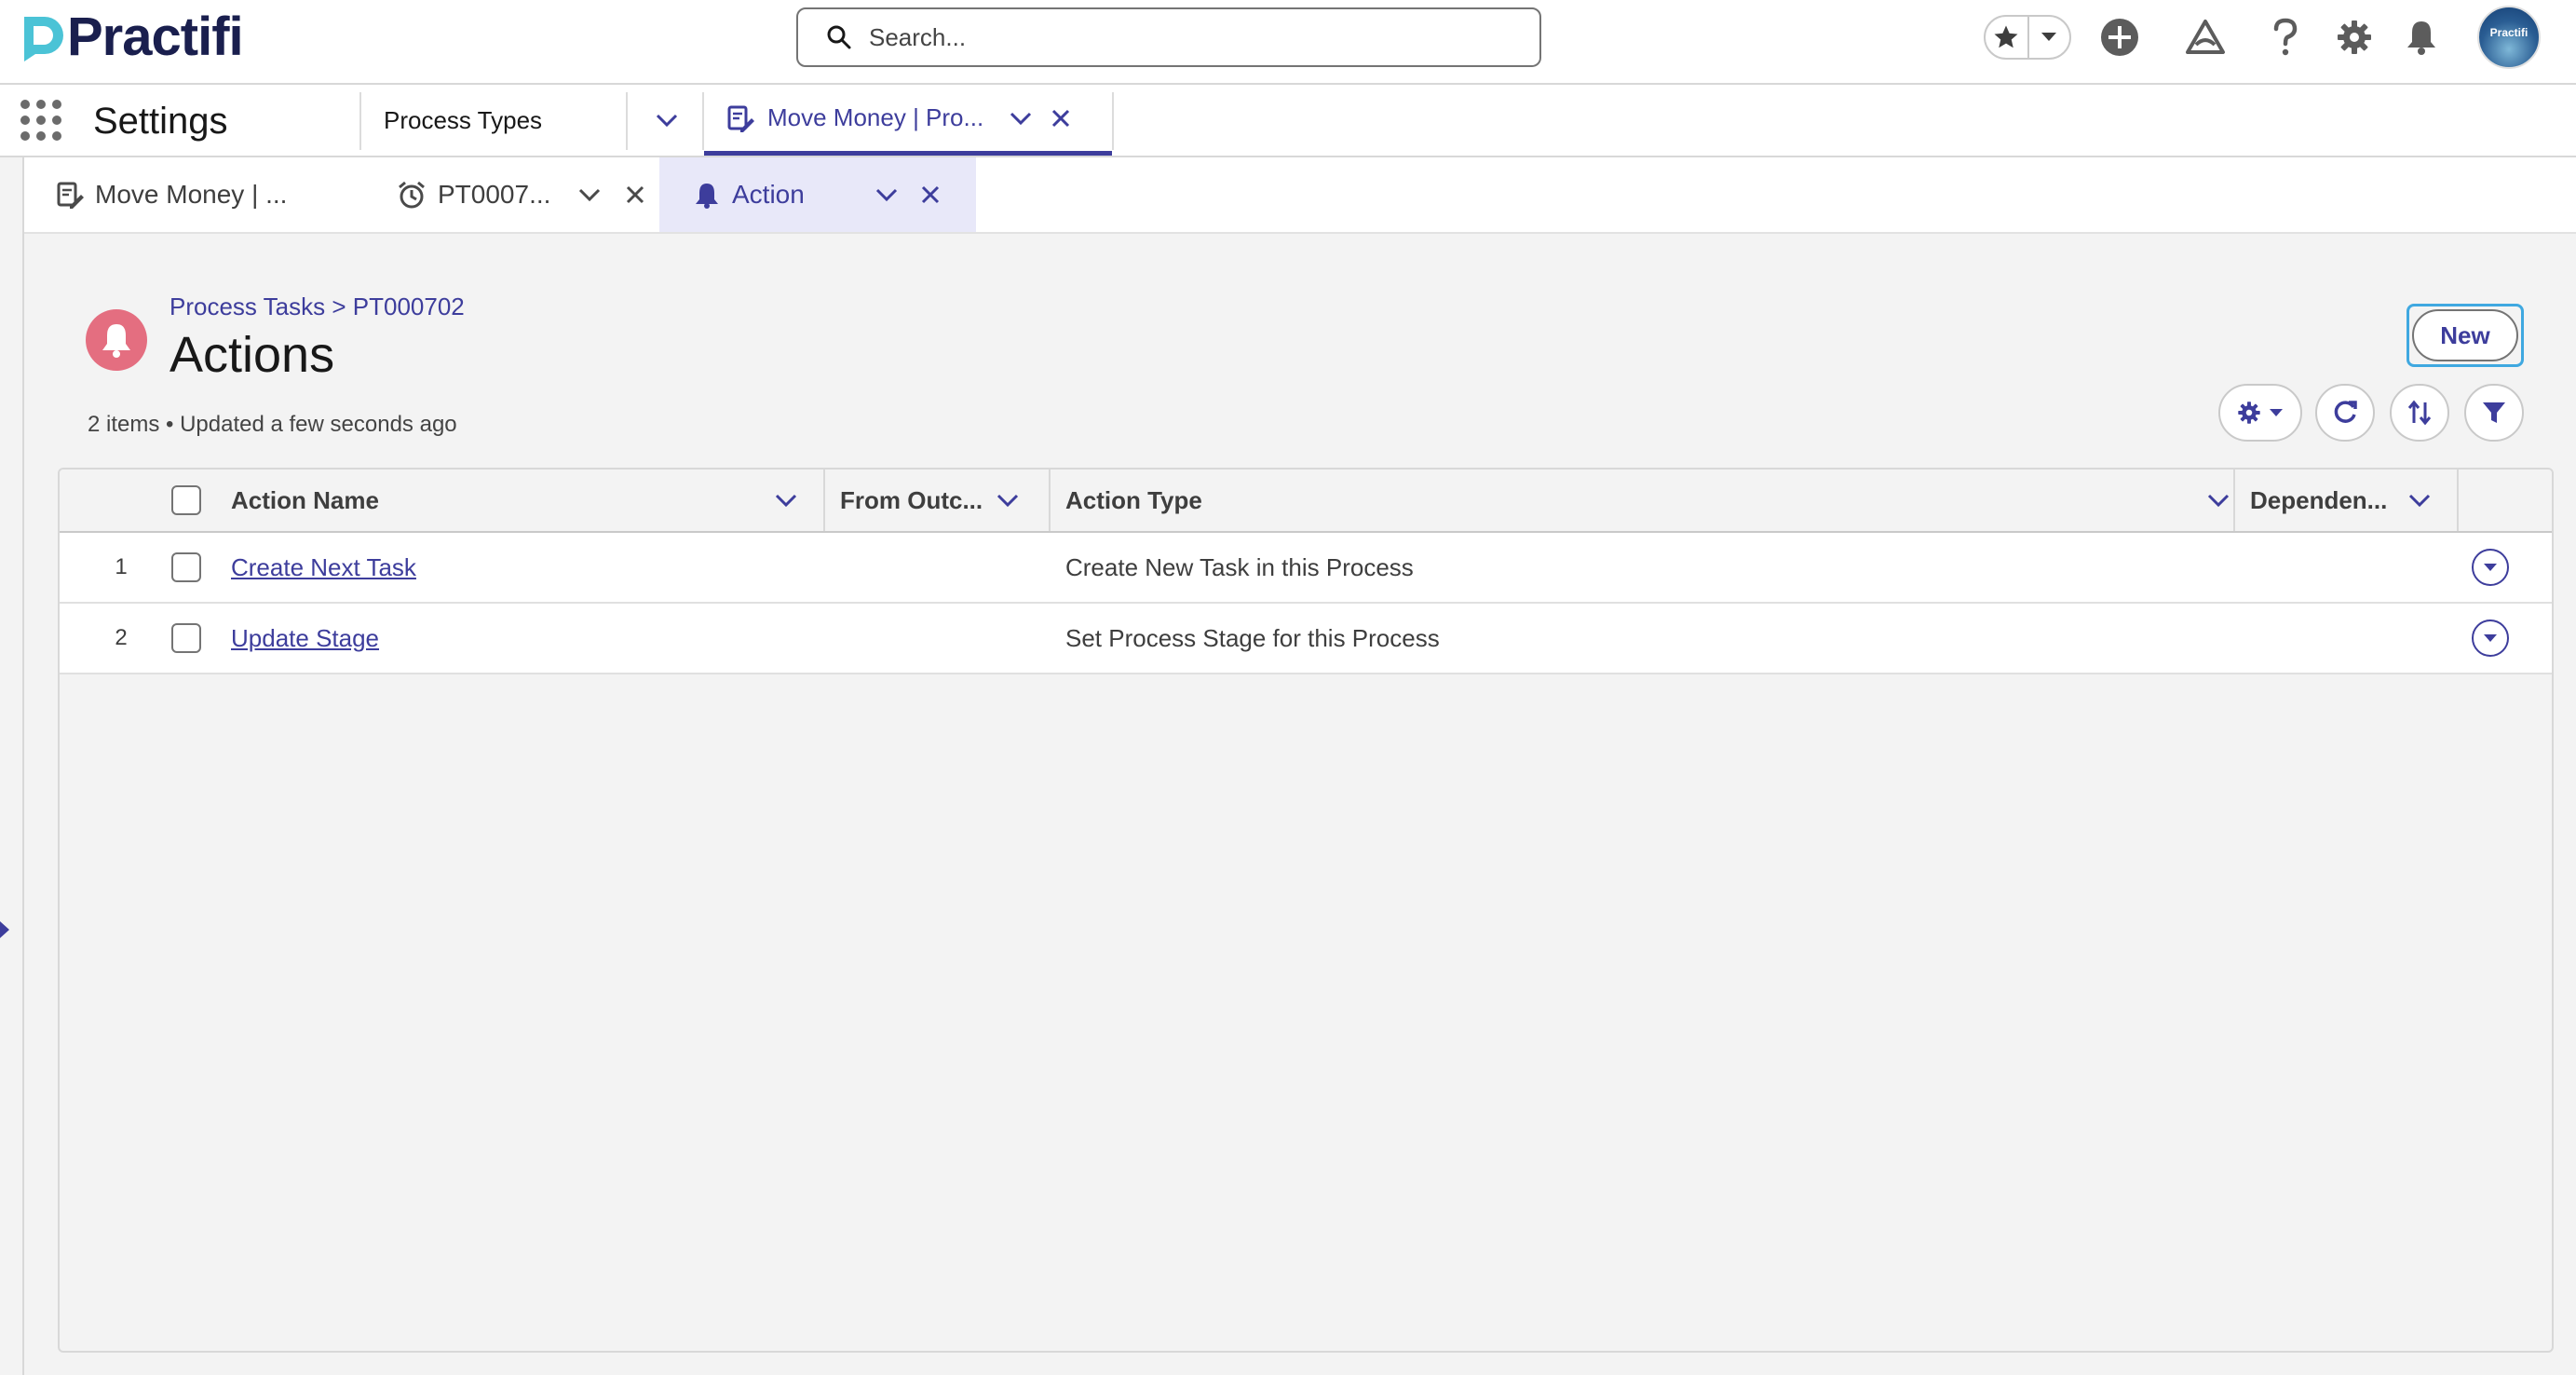 The height and width of the screenshot is (1375, 2576). I want to click on trailhead-button, so click(2205, 37).